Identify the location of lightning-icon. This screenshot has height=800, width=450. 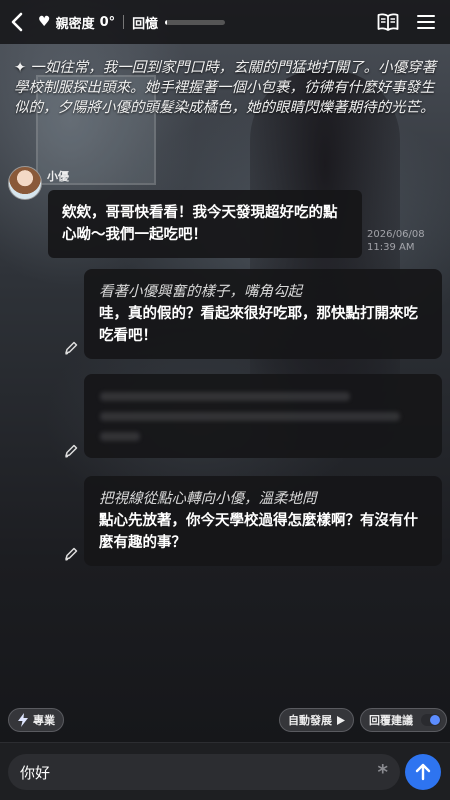
(23, 720).